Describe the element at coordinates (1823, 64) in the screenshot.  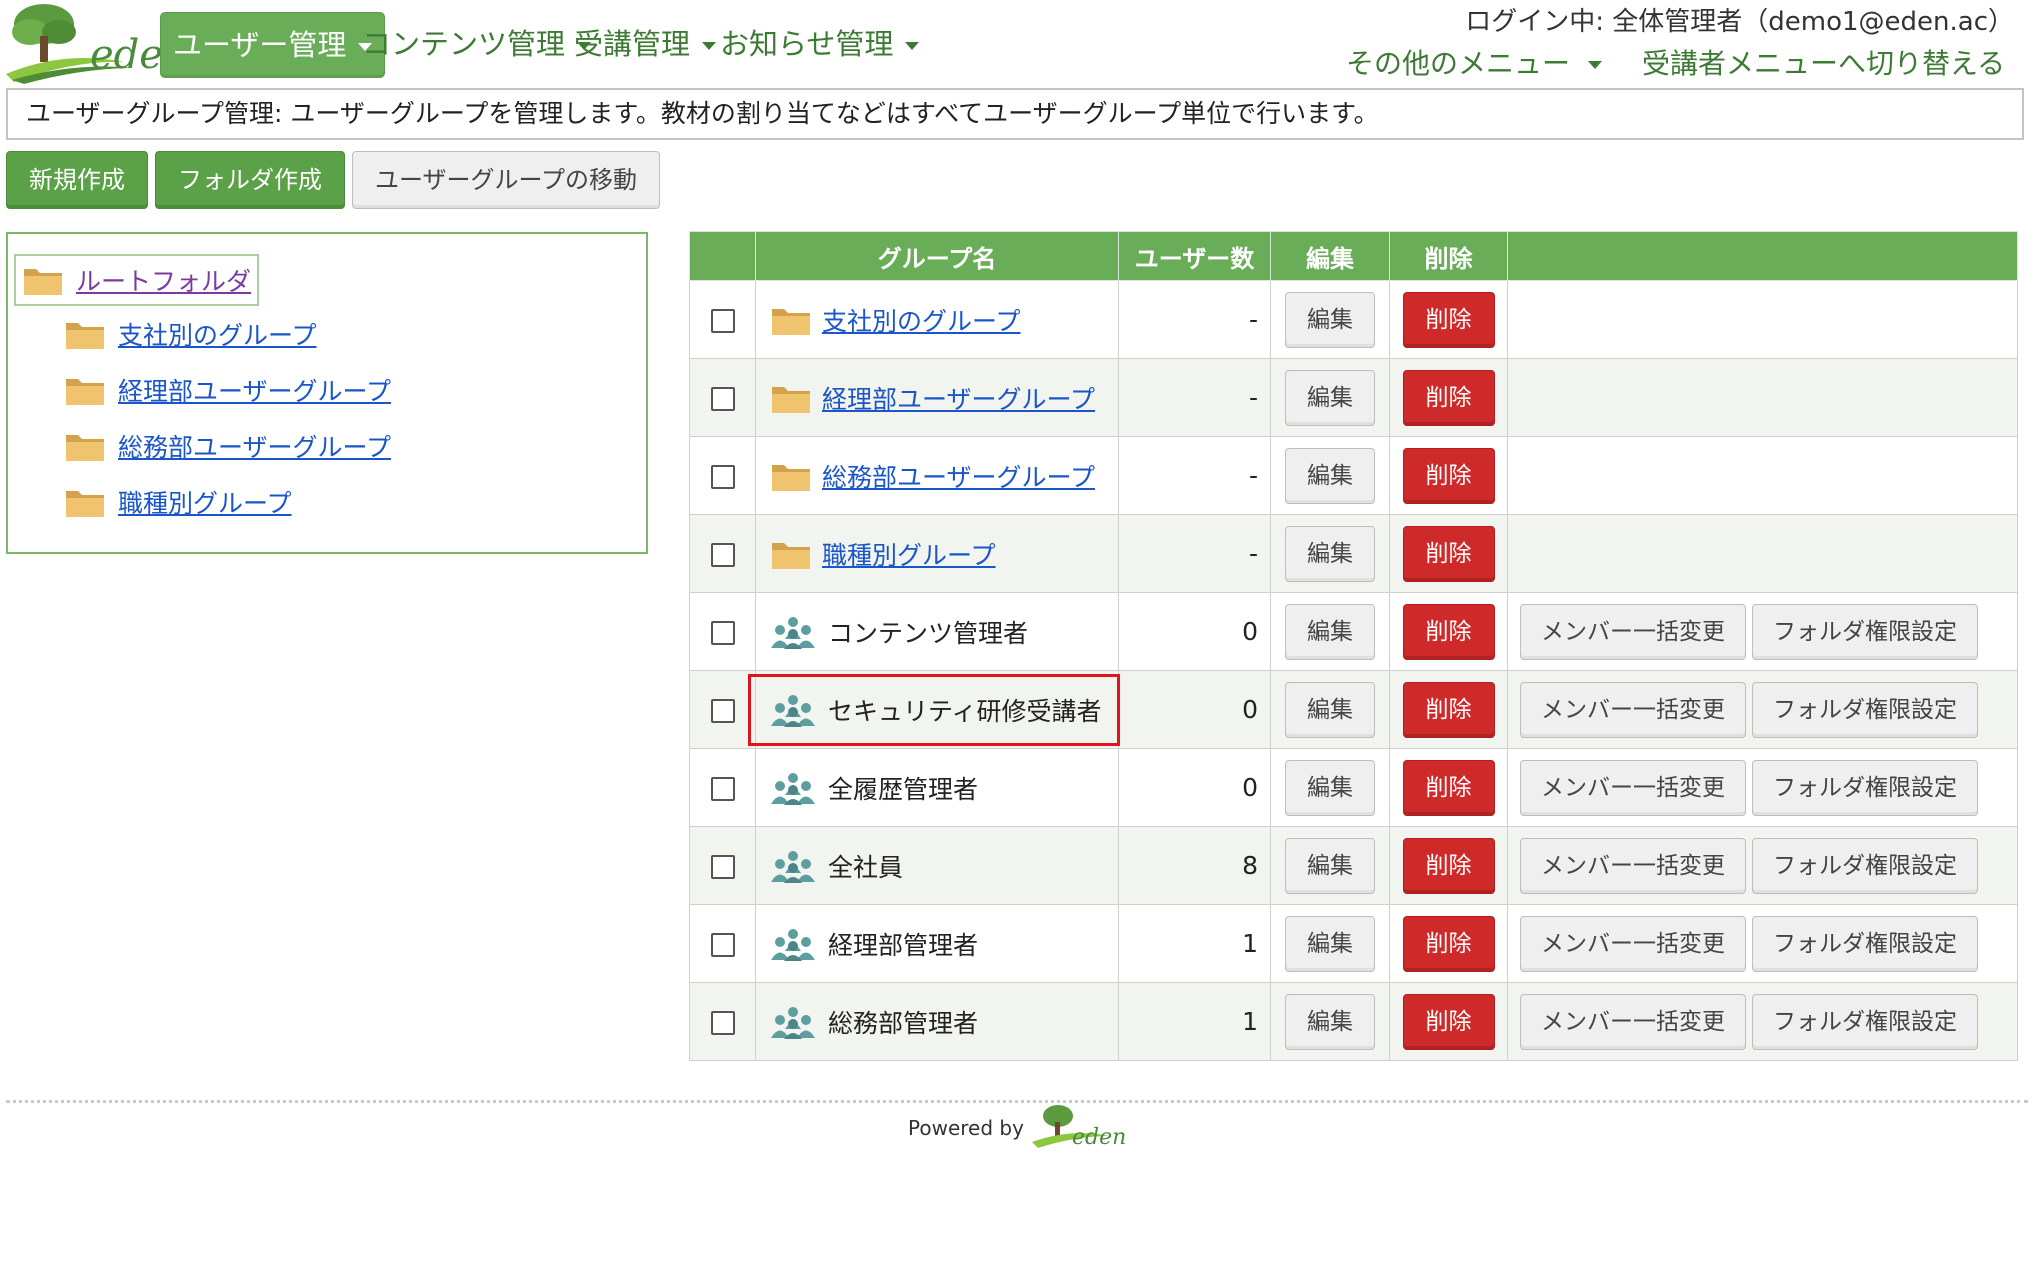
I see `switch-to-learner-link: 受講者メニューへ切り替える` at that location.